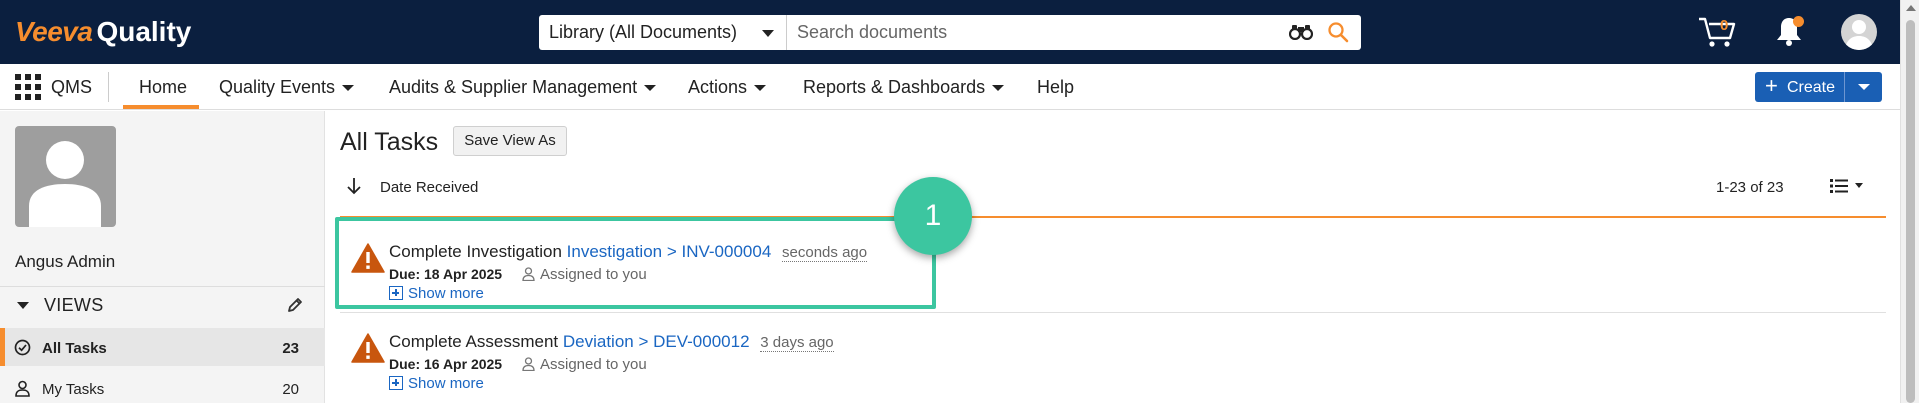 The width and height of the screenshot is (1919, 407). I want to click on task-assignee-text: Assigned to you, so click(593, 364).